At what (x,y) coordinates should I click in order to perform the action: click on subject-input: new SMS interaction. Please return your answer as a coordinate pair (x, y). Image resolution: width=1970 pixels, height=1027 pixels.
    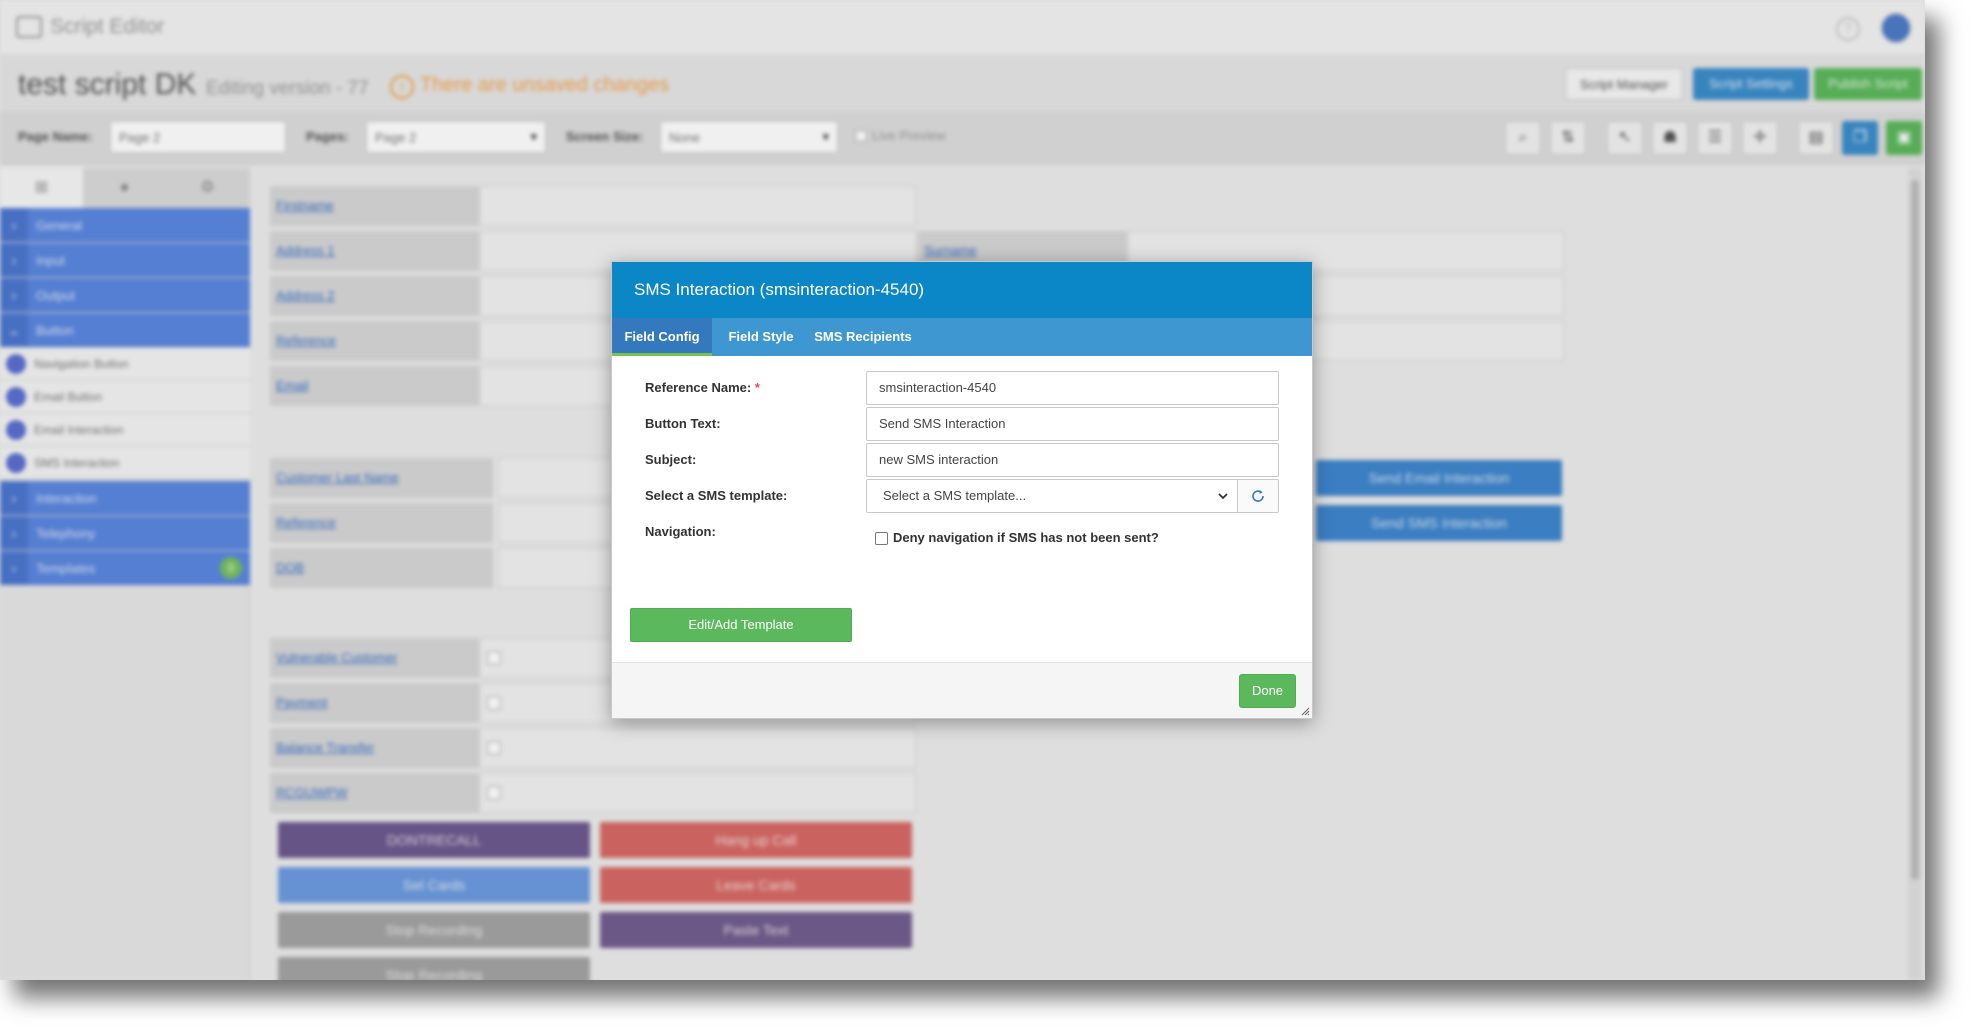
    Looking at the image, I should click on (1072, 460).